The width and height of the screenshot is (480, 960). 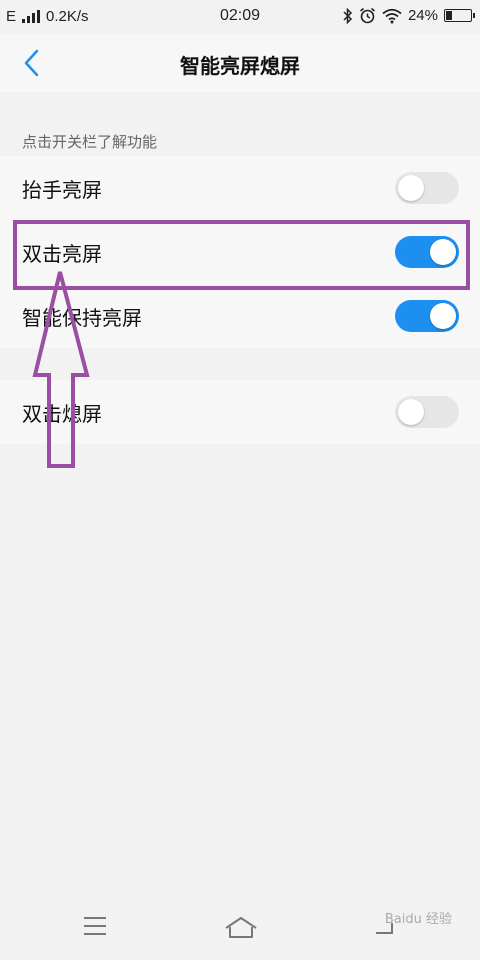 I want to click on battery-icon, so click(x=459, y=15).